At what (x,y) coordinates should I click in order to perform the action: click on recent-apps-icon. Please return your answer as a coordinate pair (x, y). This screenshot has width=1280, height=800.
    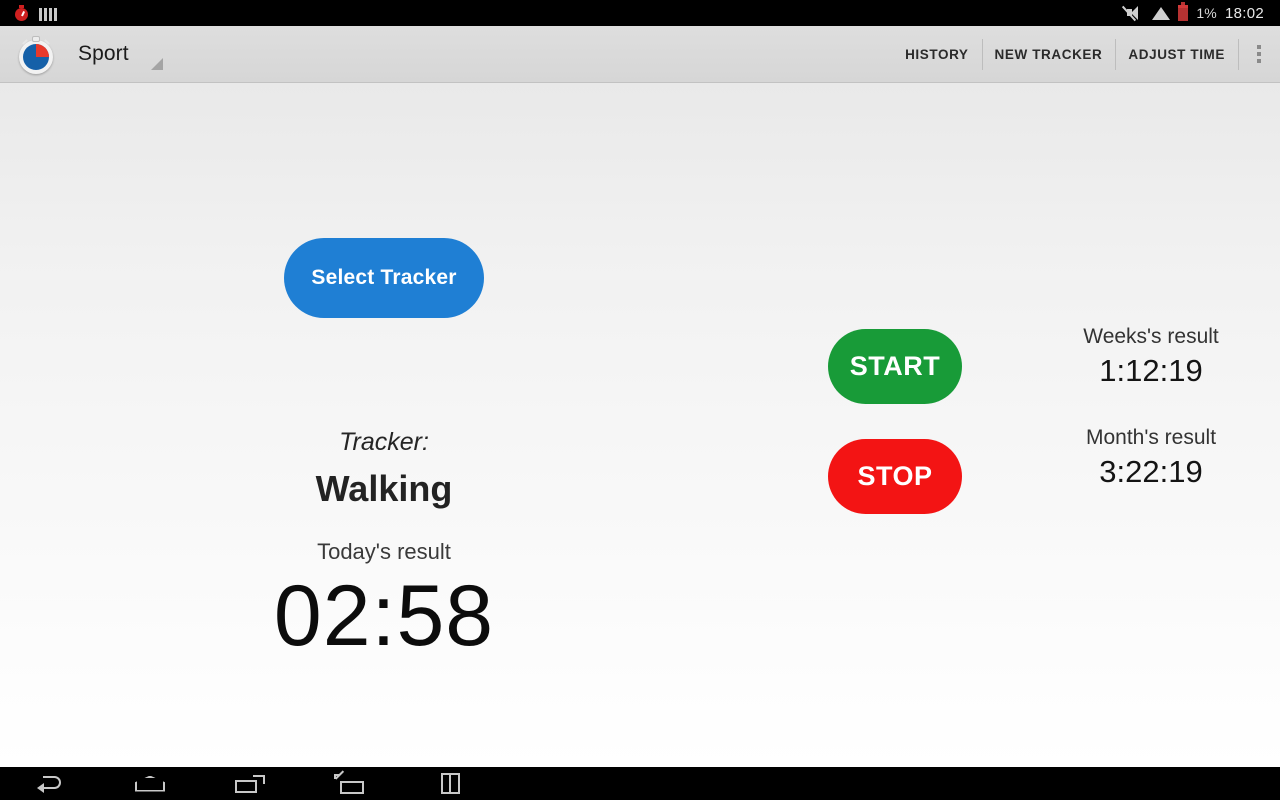
    Looking at the image, I should click on (250, 783).